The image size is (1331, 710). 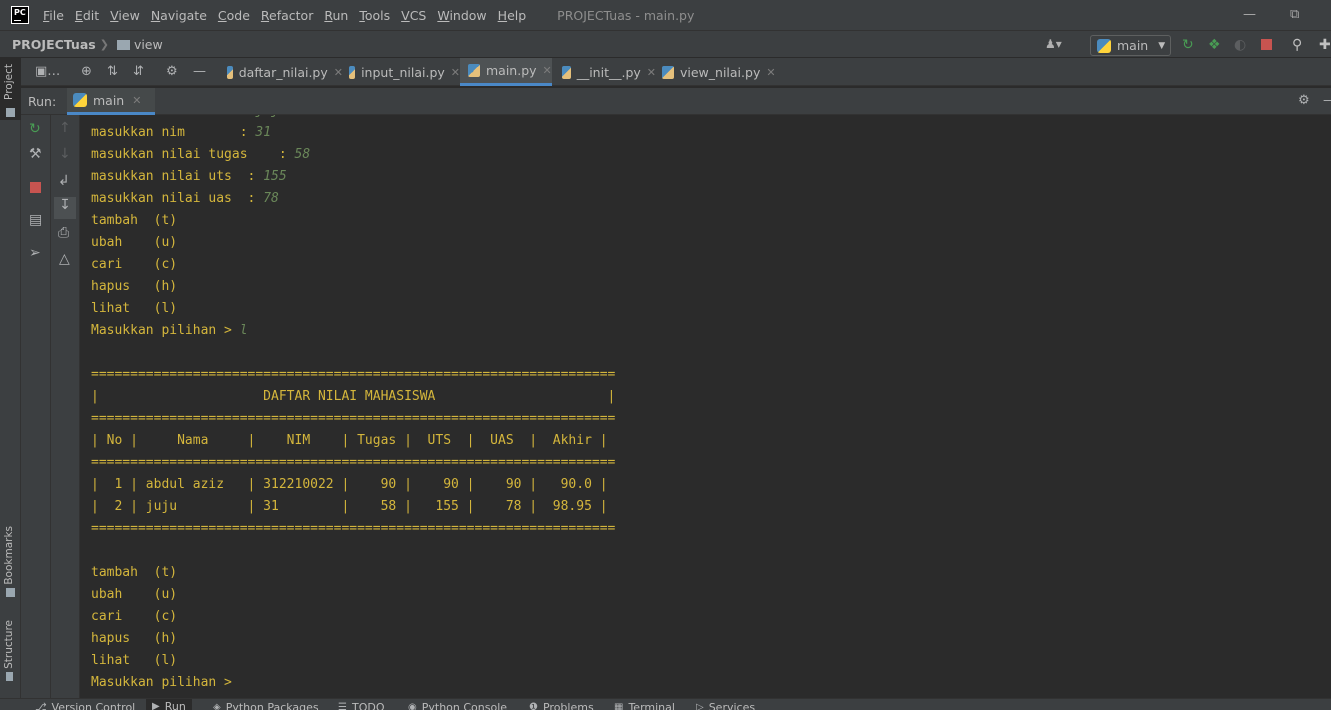 I want to click on console-line: masukkan nilai uas : 78, so click(x=353, y=199).